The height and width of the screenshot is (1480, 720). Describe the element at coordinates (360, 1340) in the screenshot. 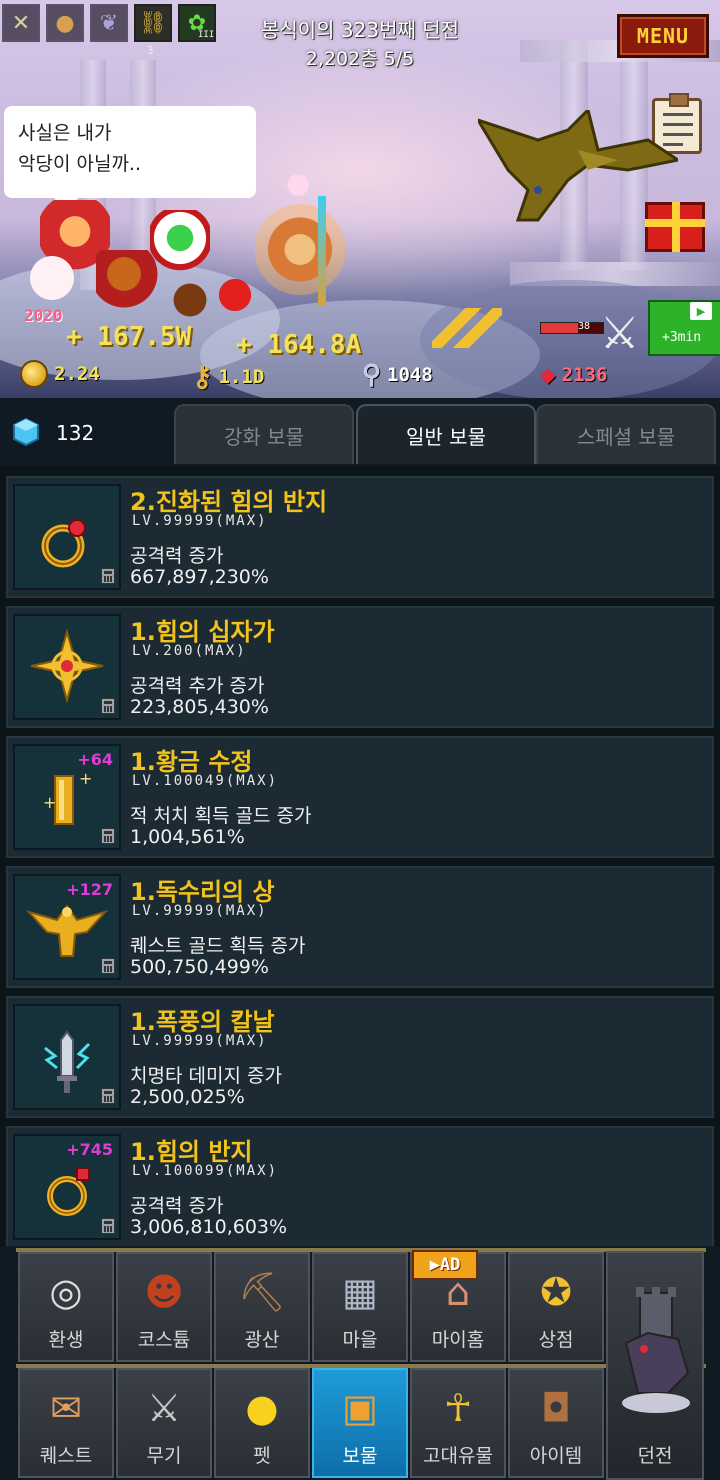

I see `nav-label: 마을` at that location.